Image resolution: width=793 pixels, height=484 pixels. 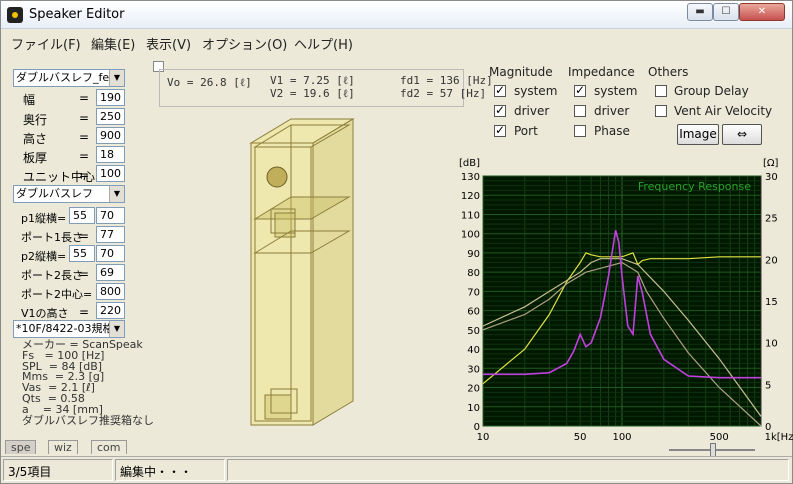 I want to click on imp-driver-checkbox, so click(x=580, y=111).